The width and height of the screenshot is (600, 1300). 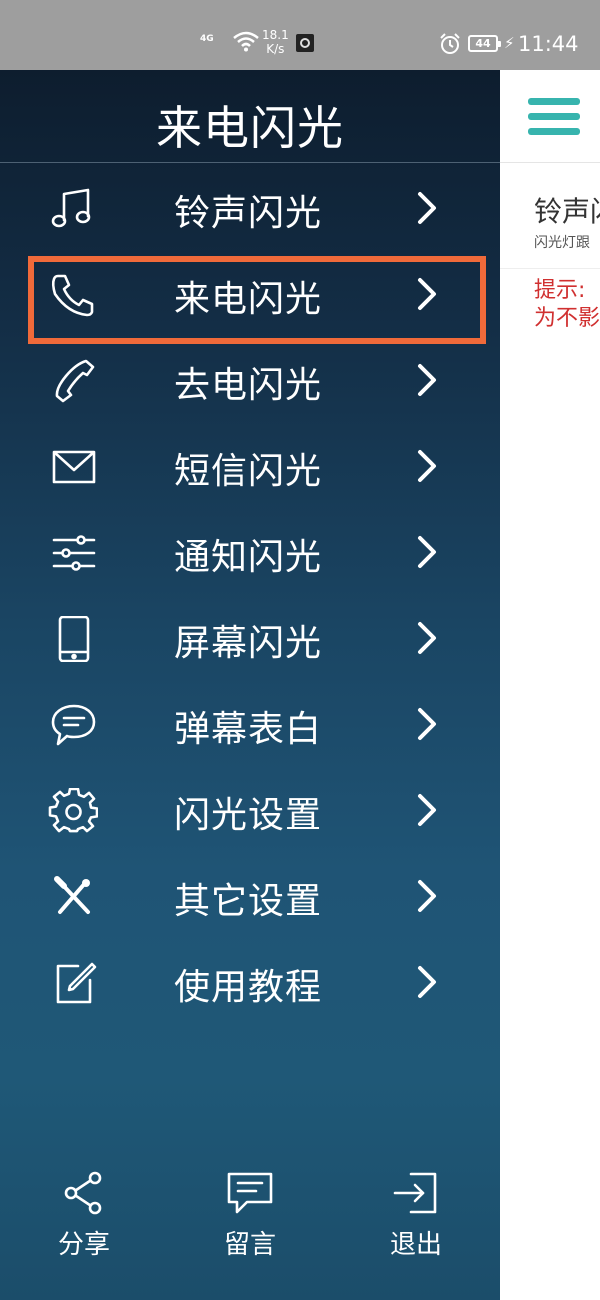 What do you see at coordinates (415, 1245) in the screenshot?
I see `exit-label: 退出` at bounding box center [415, 1245].